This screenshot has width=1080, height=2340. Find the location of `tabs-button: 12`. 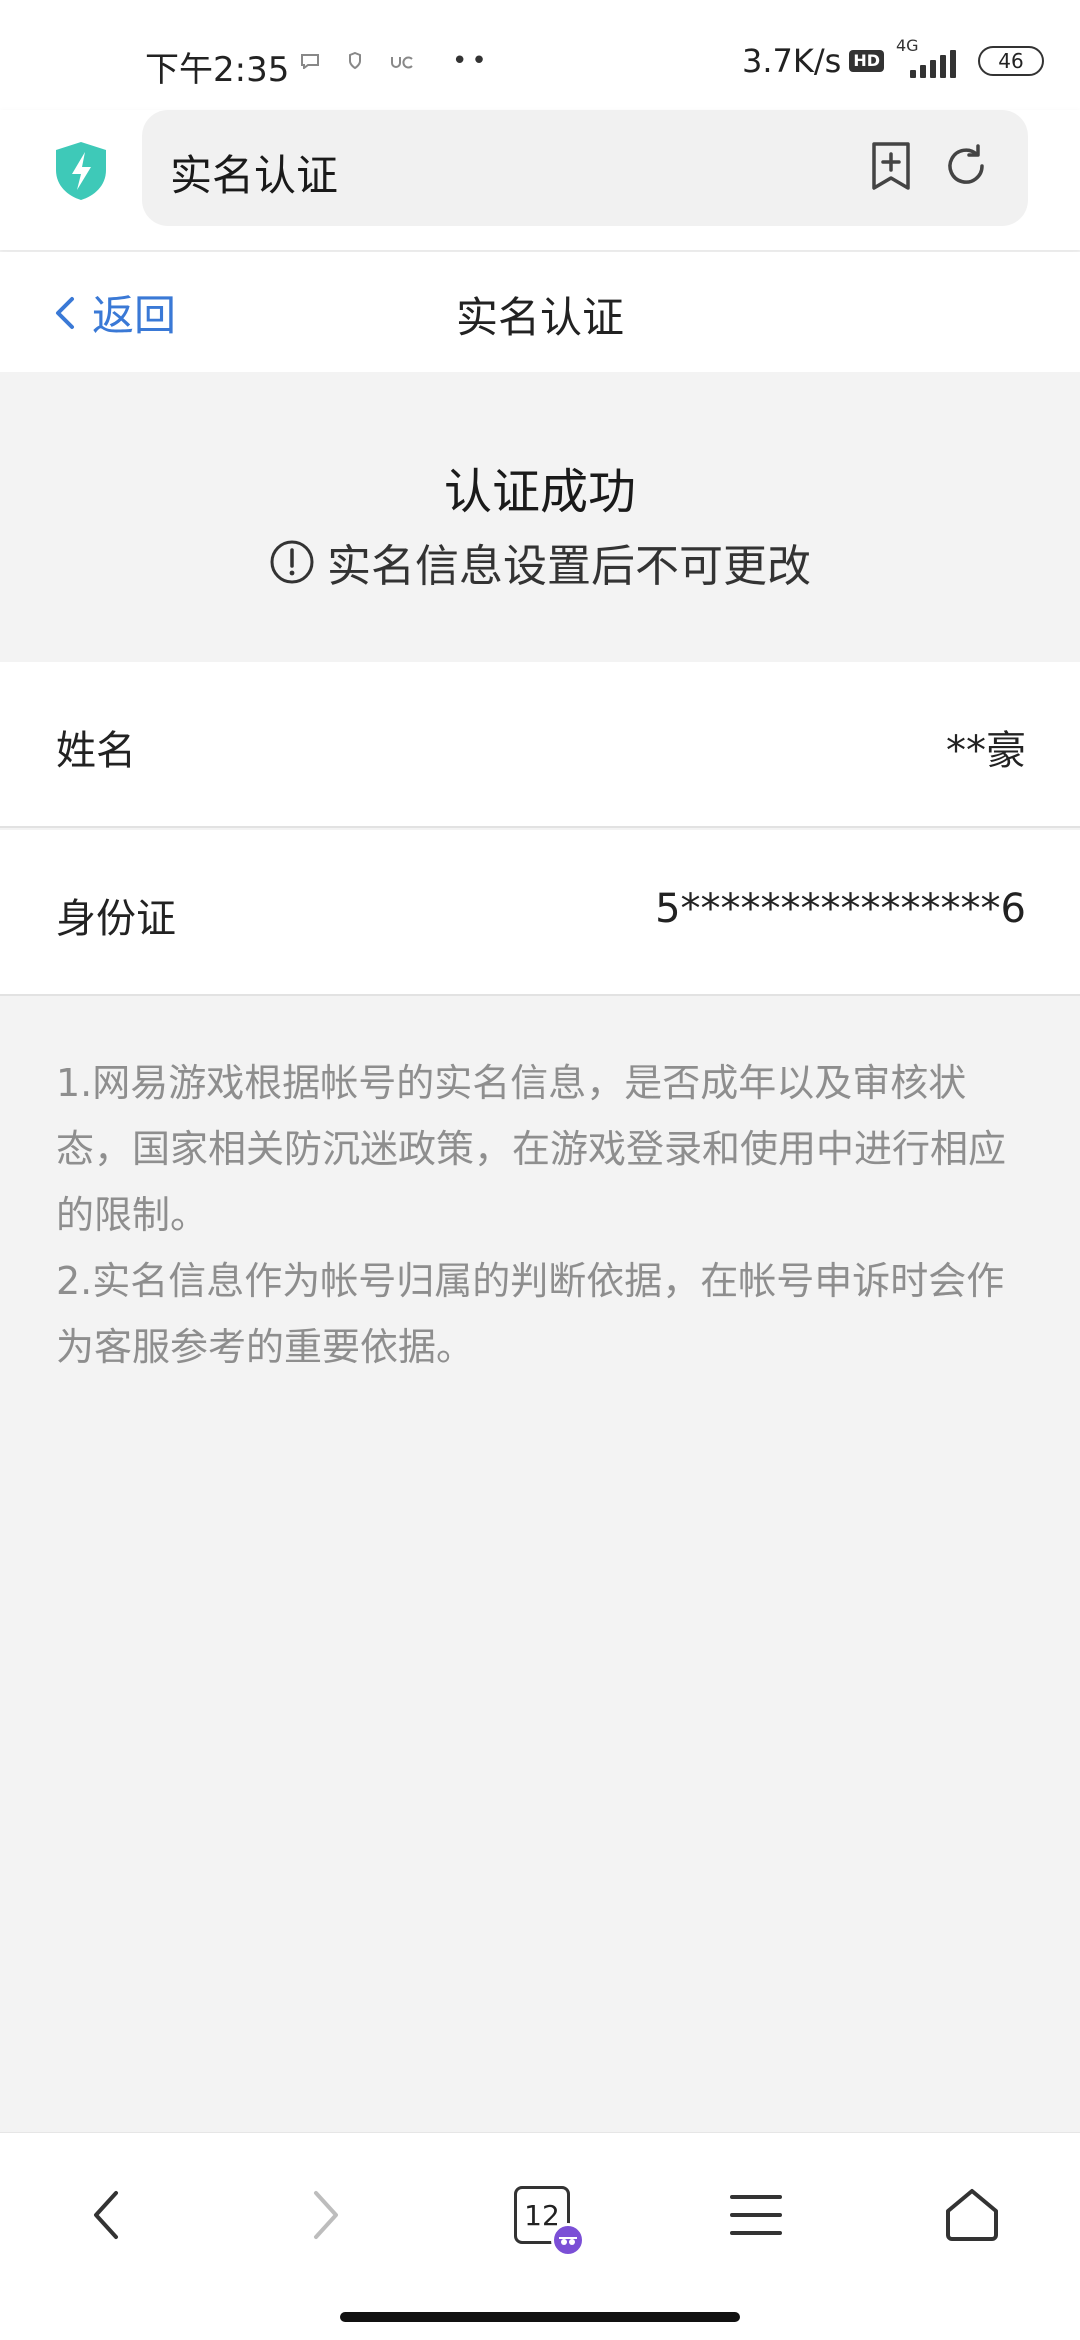

tabs-button: 12 is located at coordinates (543, 2216).